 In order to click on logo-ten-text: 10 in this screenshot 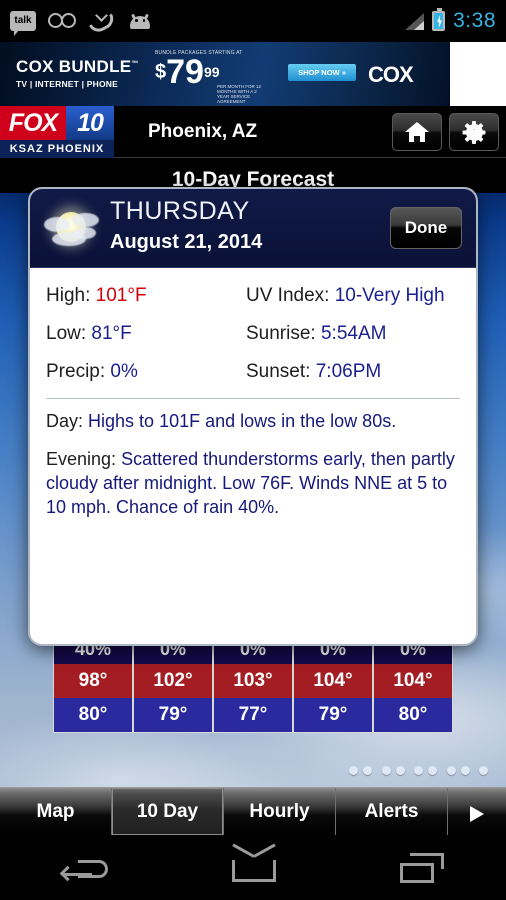, I will do `click(90, 123)`.